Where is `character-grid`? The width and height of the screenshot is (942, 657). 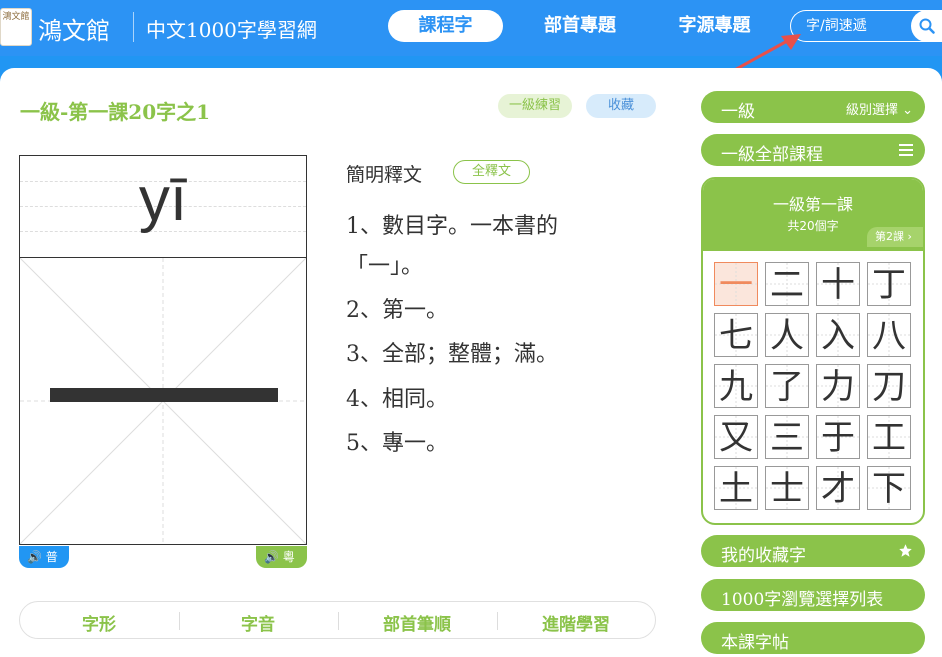 character-grid is located at coordinates (163, 401).